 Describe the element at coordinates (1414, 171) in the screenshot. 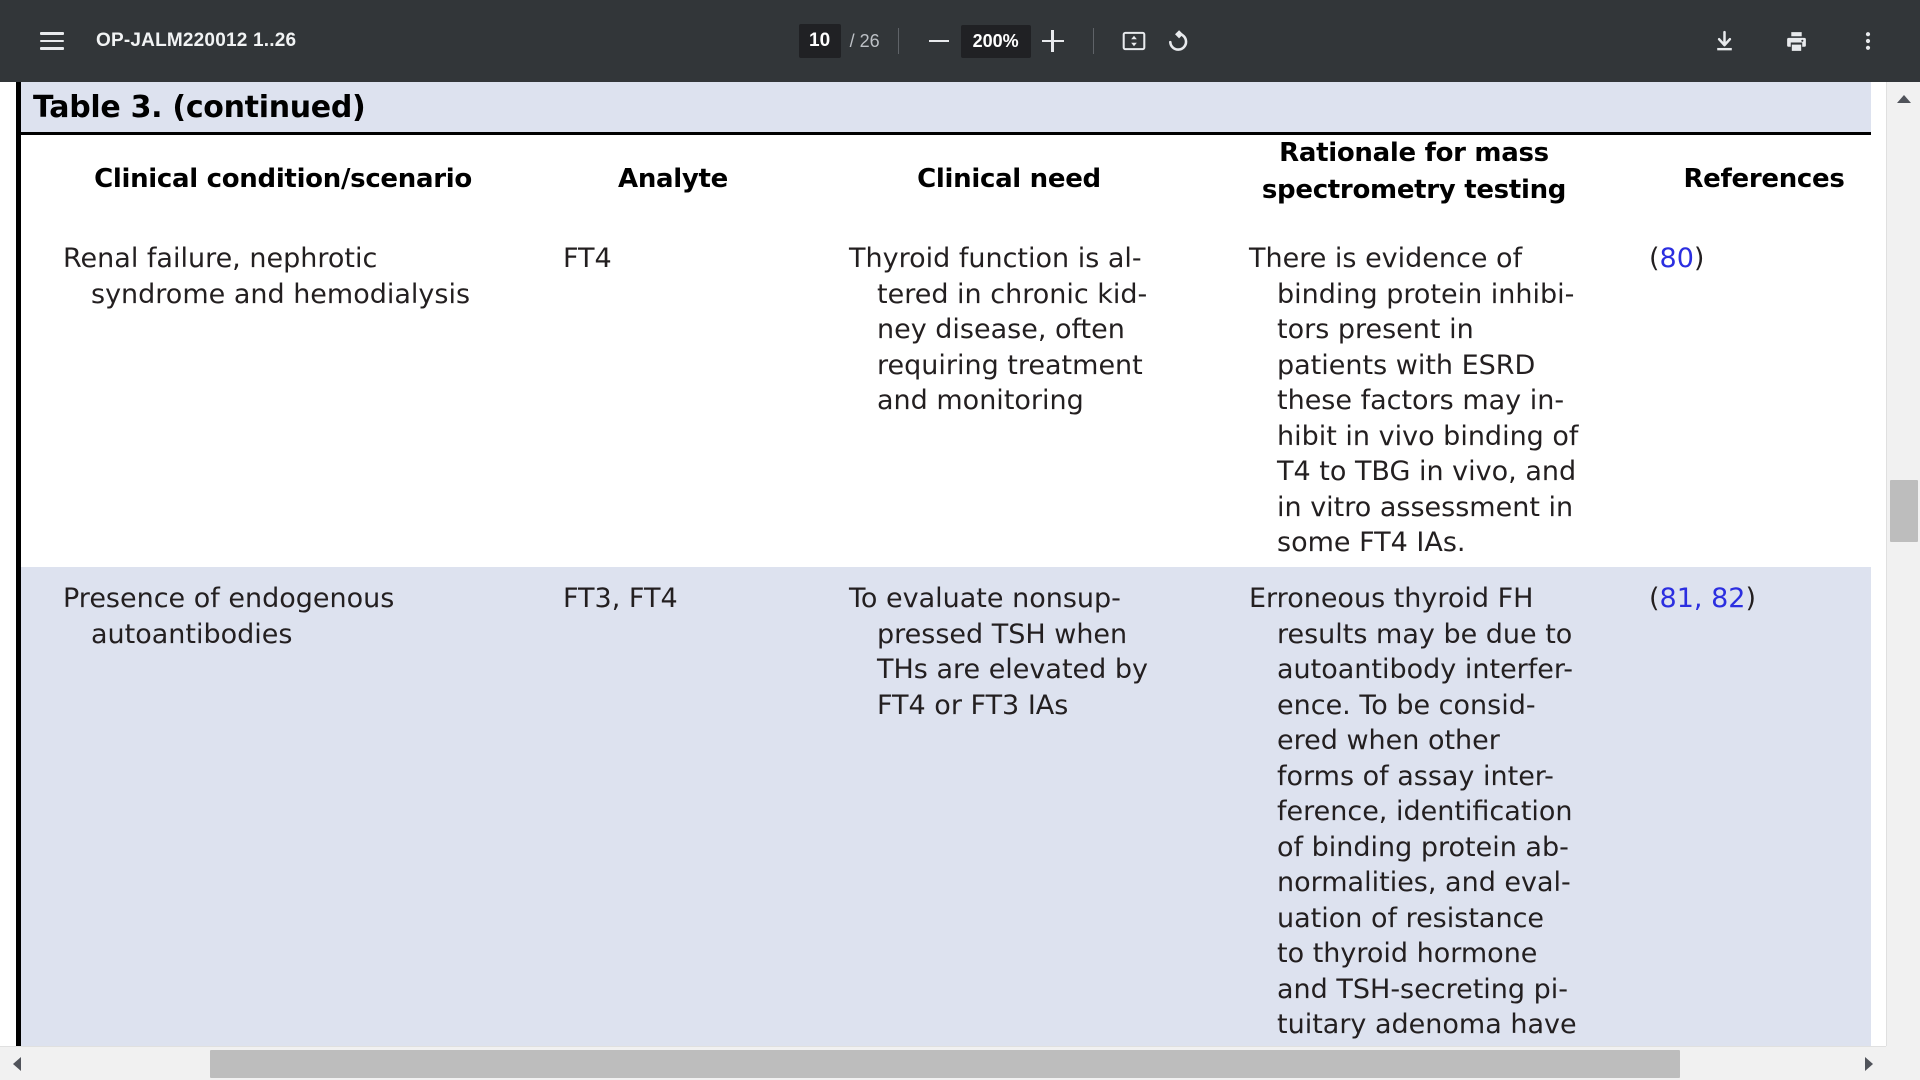

I see `column-header-rationale: Rationale for mass spectrometry testing` at that location.